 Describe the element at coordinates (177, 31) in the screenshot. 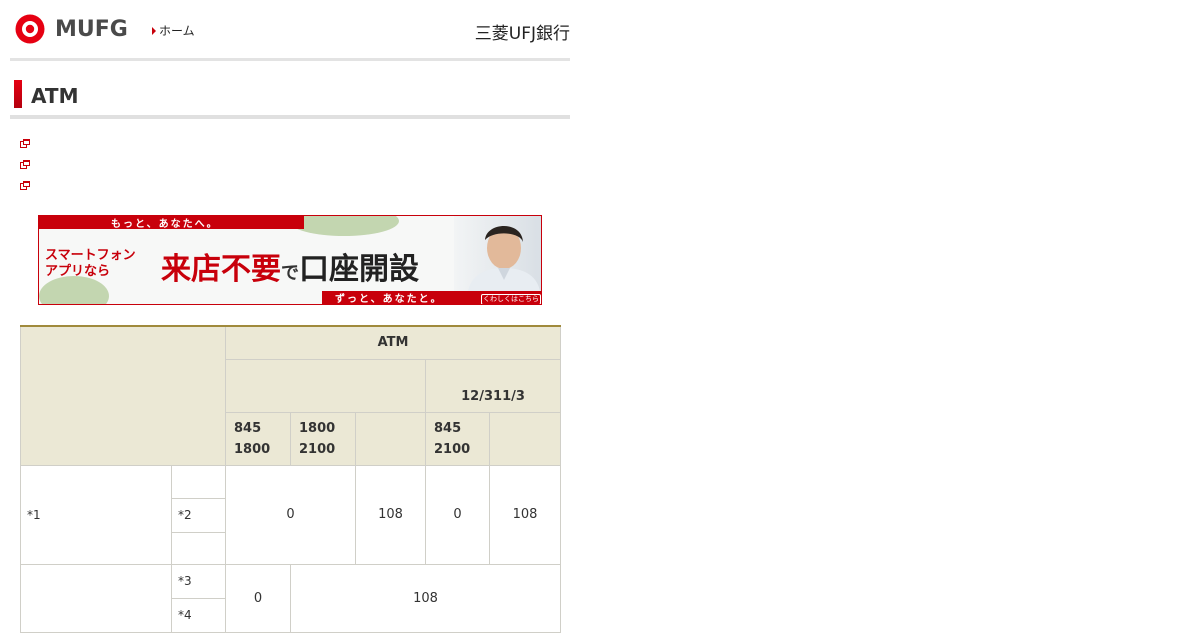

I see `home-link-label: ホーム` at that location.